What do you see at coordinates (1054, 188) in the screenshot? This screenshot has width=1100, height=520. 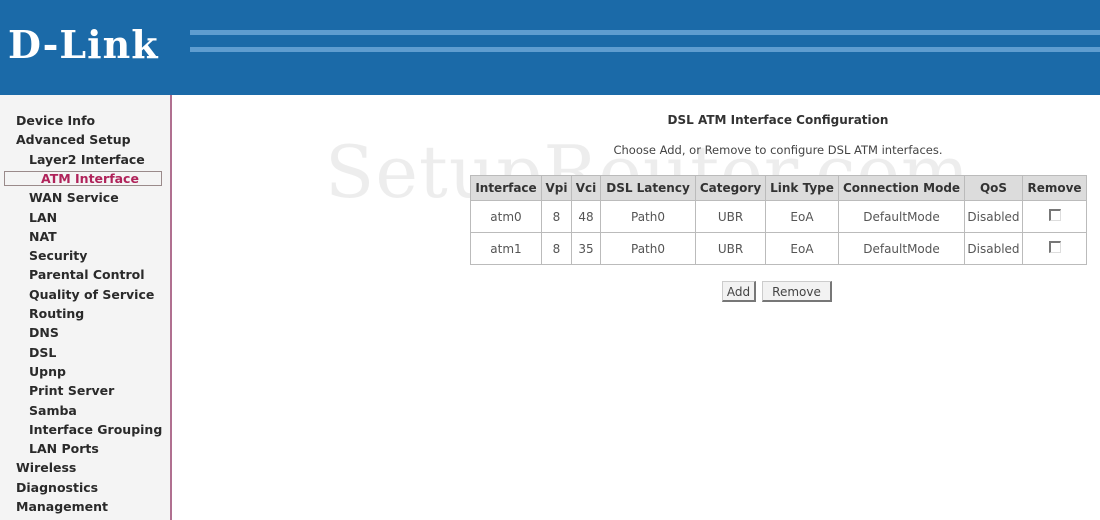 I see `column-header: Remove` at bounding box center [1054, 188].